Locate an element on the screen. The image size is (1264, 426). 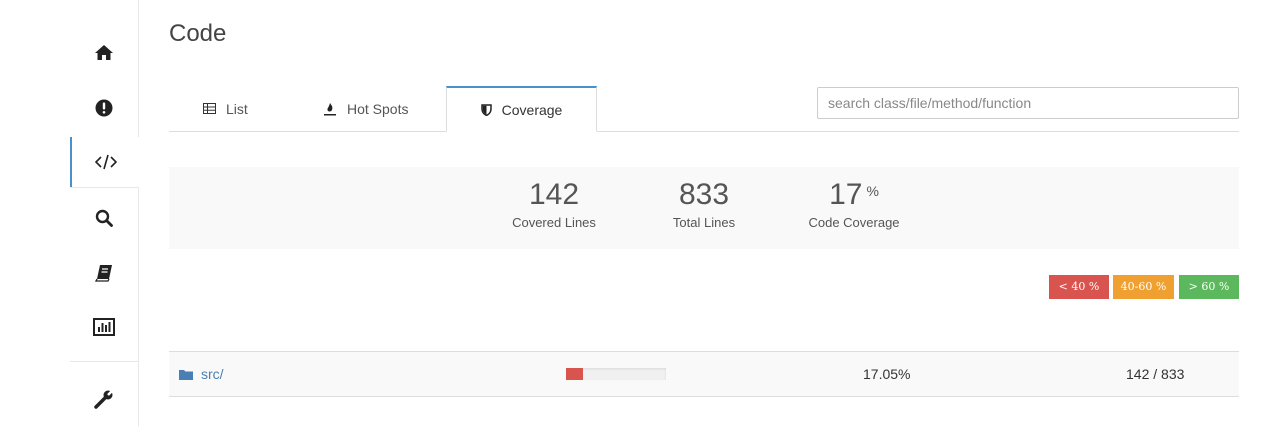
wrench-icon is located at coordinates (104, 399).